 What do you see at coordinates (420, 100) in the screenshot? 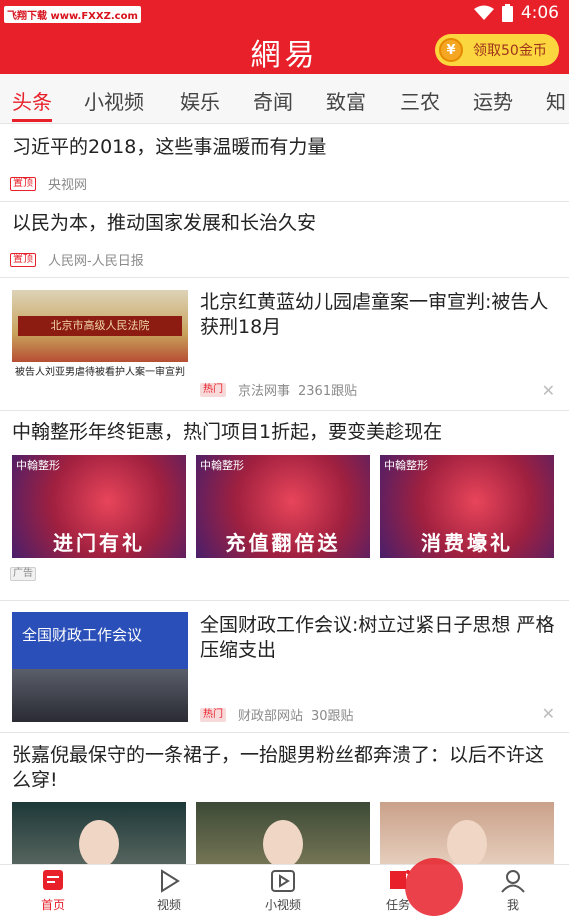
I see `tab-agriculture: 三农` at bounding box center [420, 100].